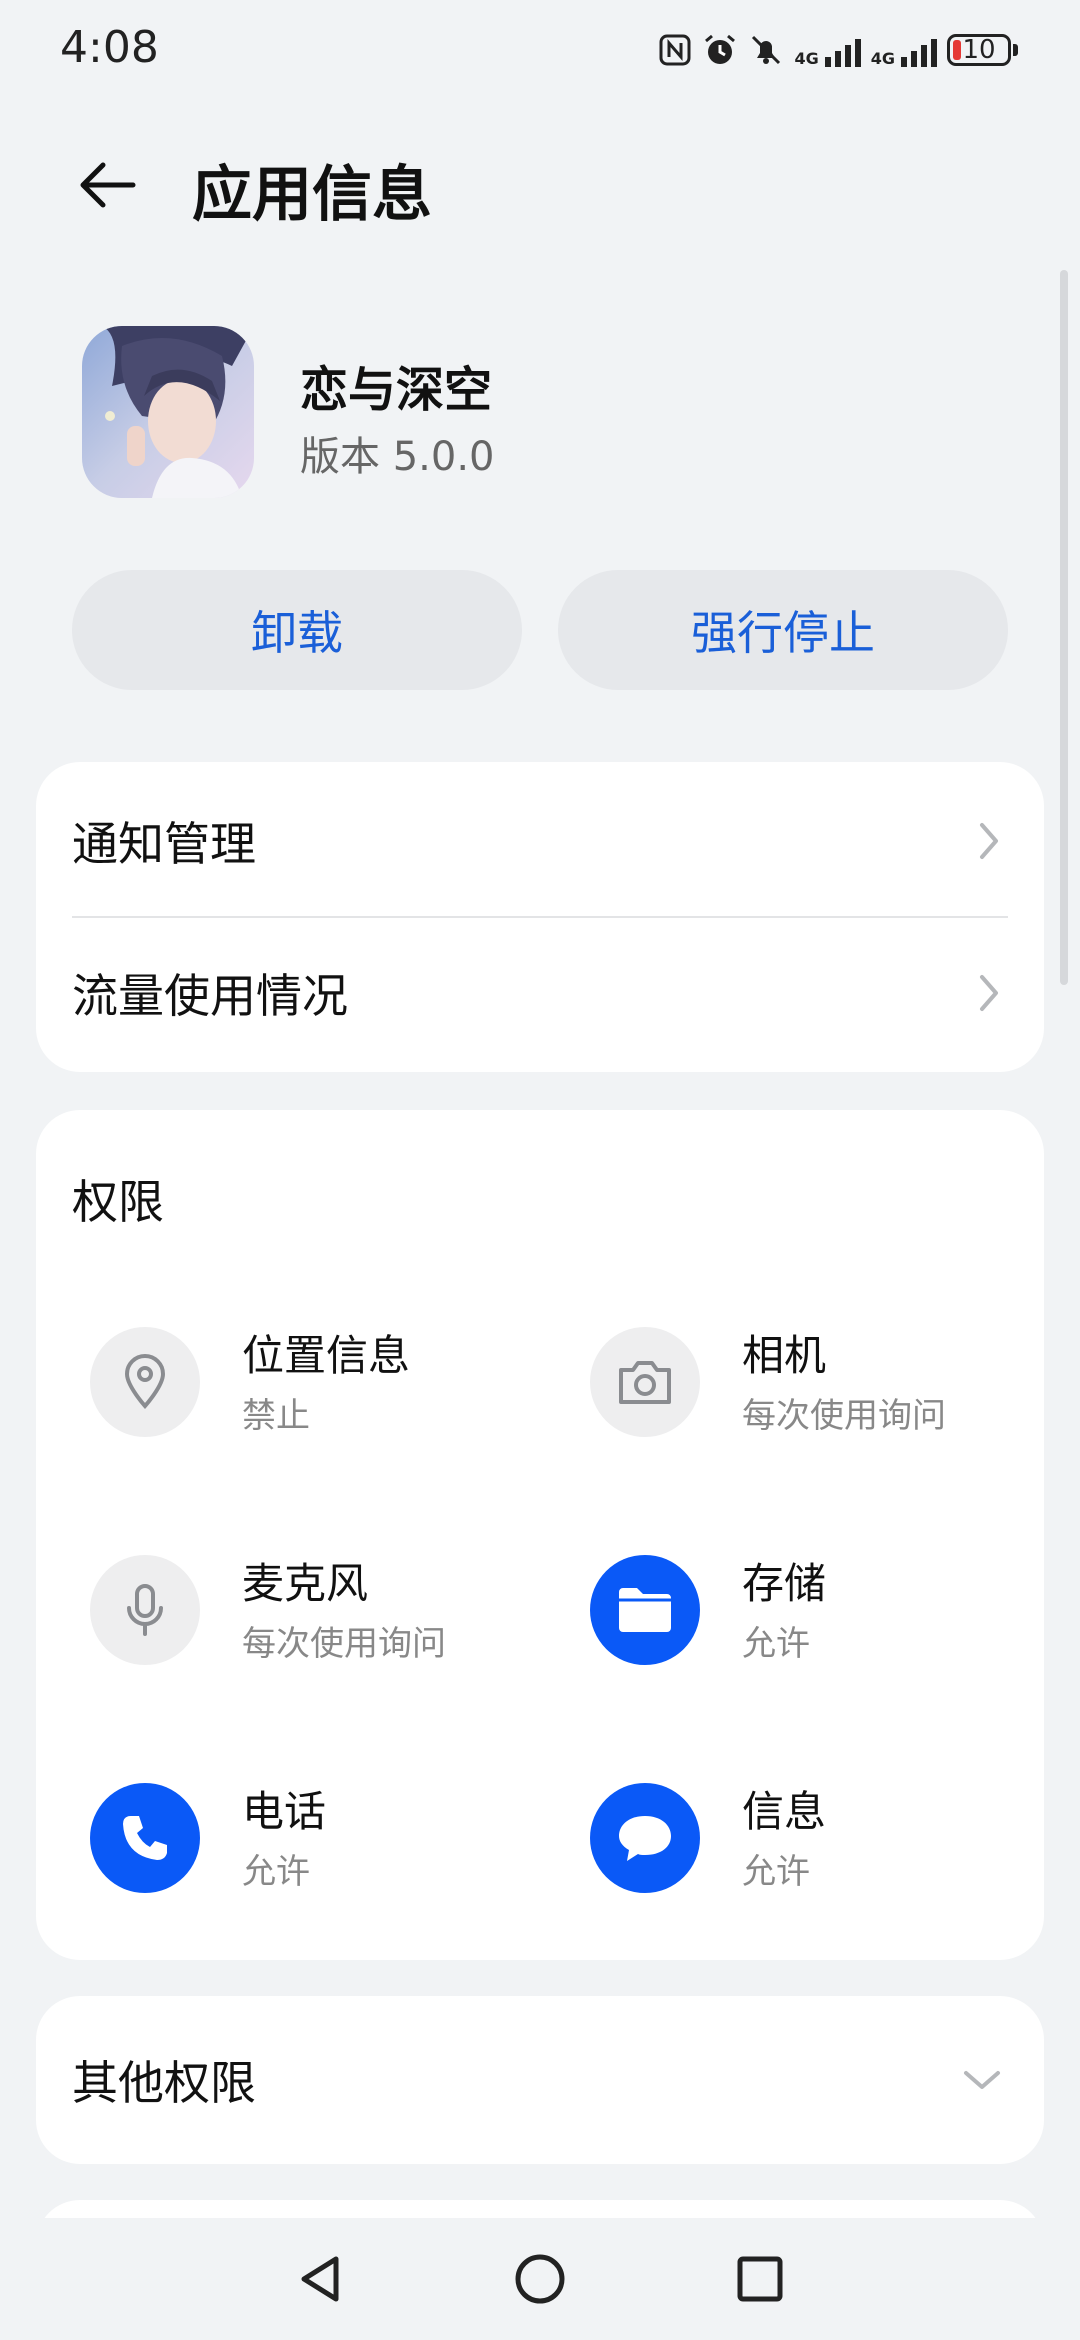 The width and height of the screenshot is (1080, 2340). I want to click on permission-status: 禁止, so click(276, 1416).